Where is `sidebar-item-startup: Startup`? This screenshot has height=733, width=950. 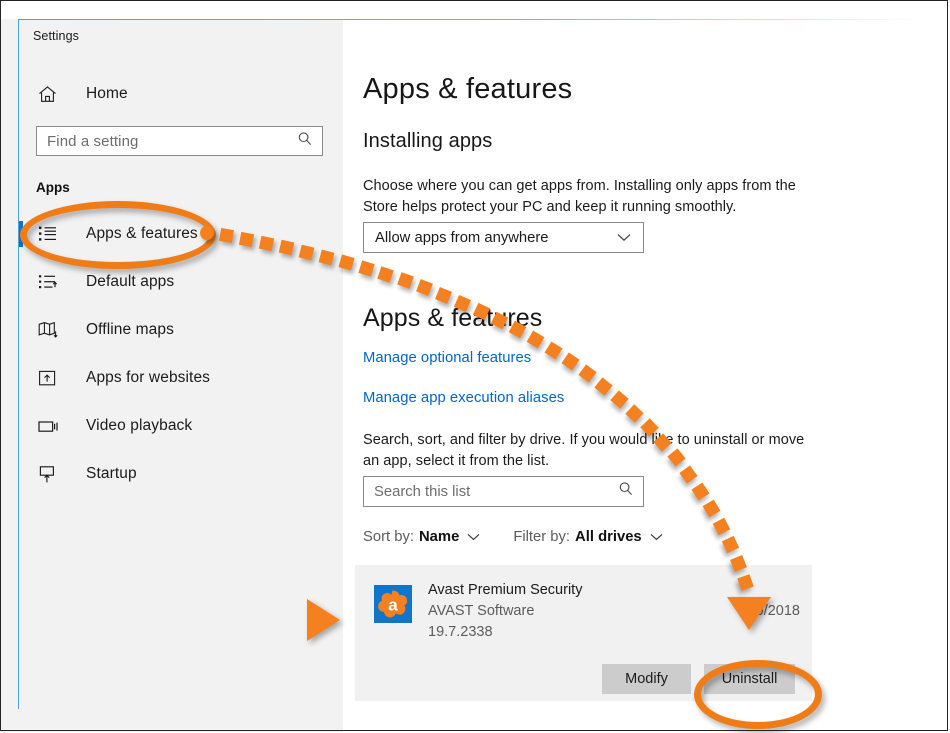 sidebar-item-startup: Startup is located at coordinates (181, 474).